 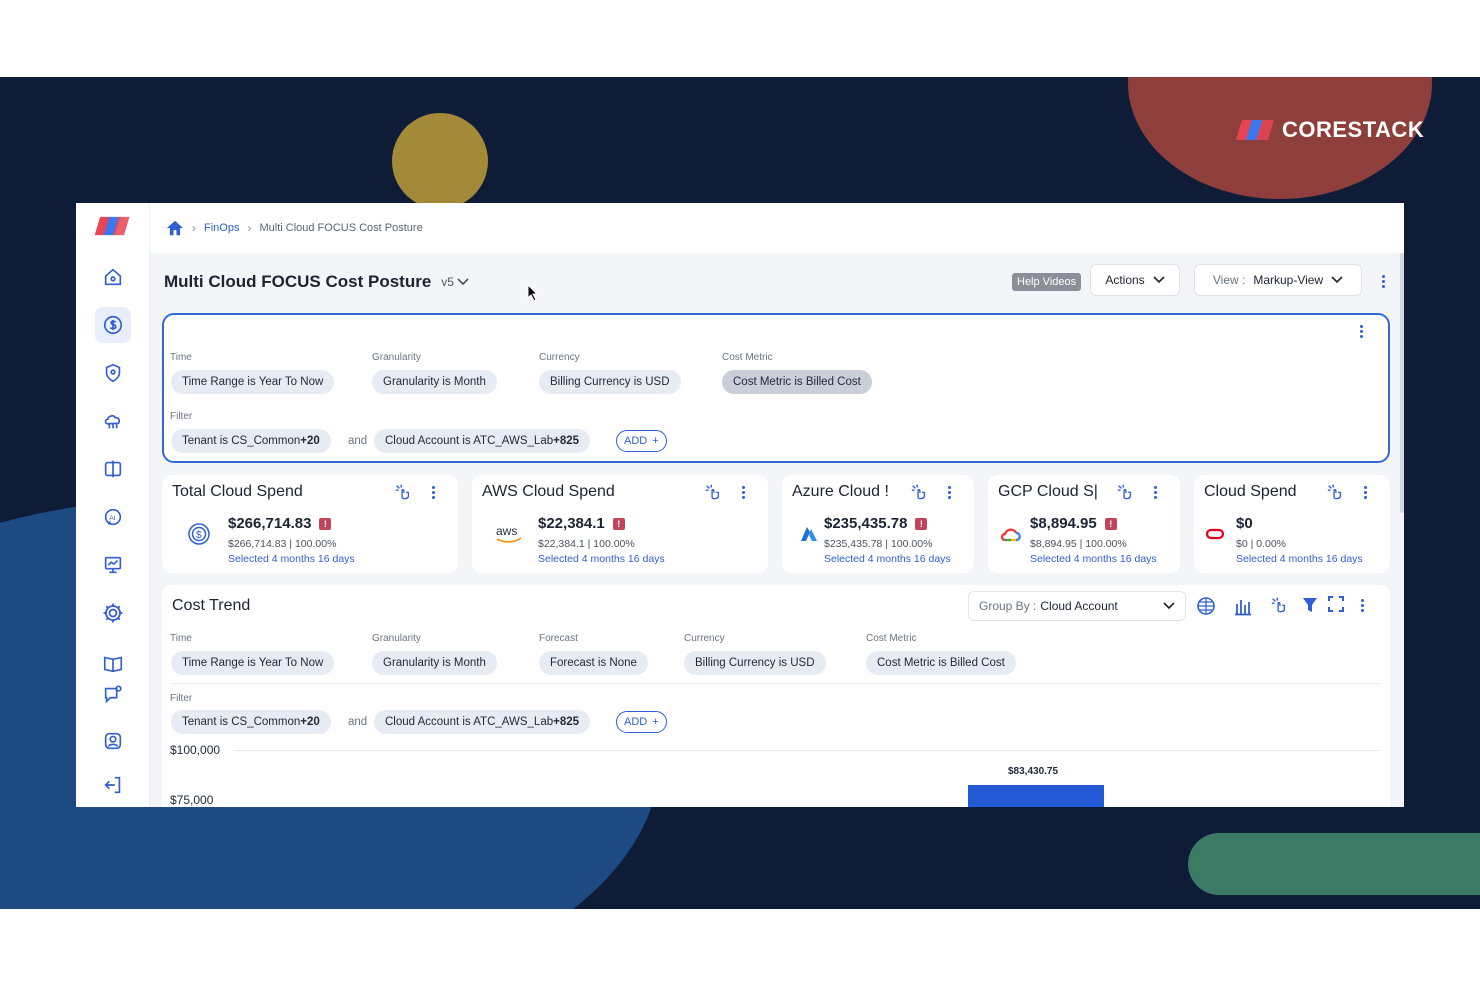 What do you see at coordinates (181, 357) in the screenshot?
I see `time-label: Time` at bounding box center [181, 357].